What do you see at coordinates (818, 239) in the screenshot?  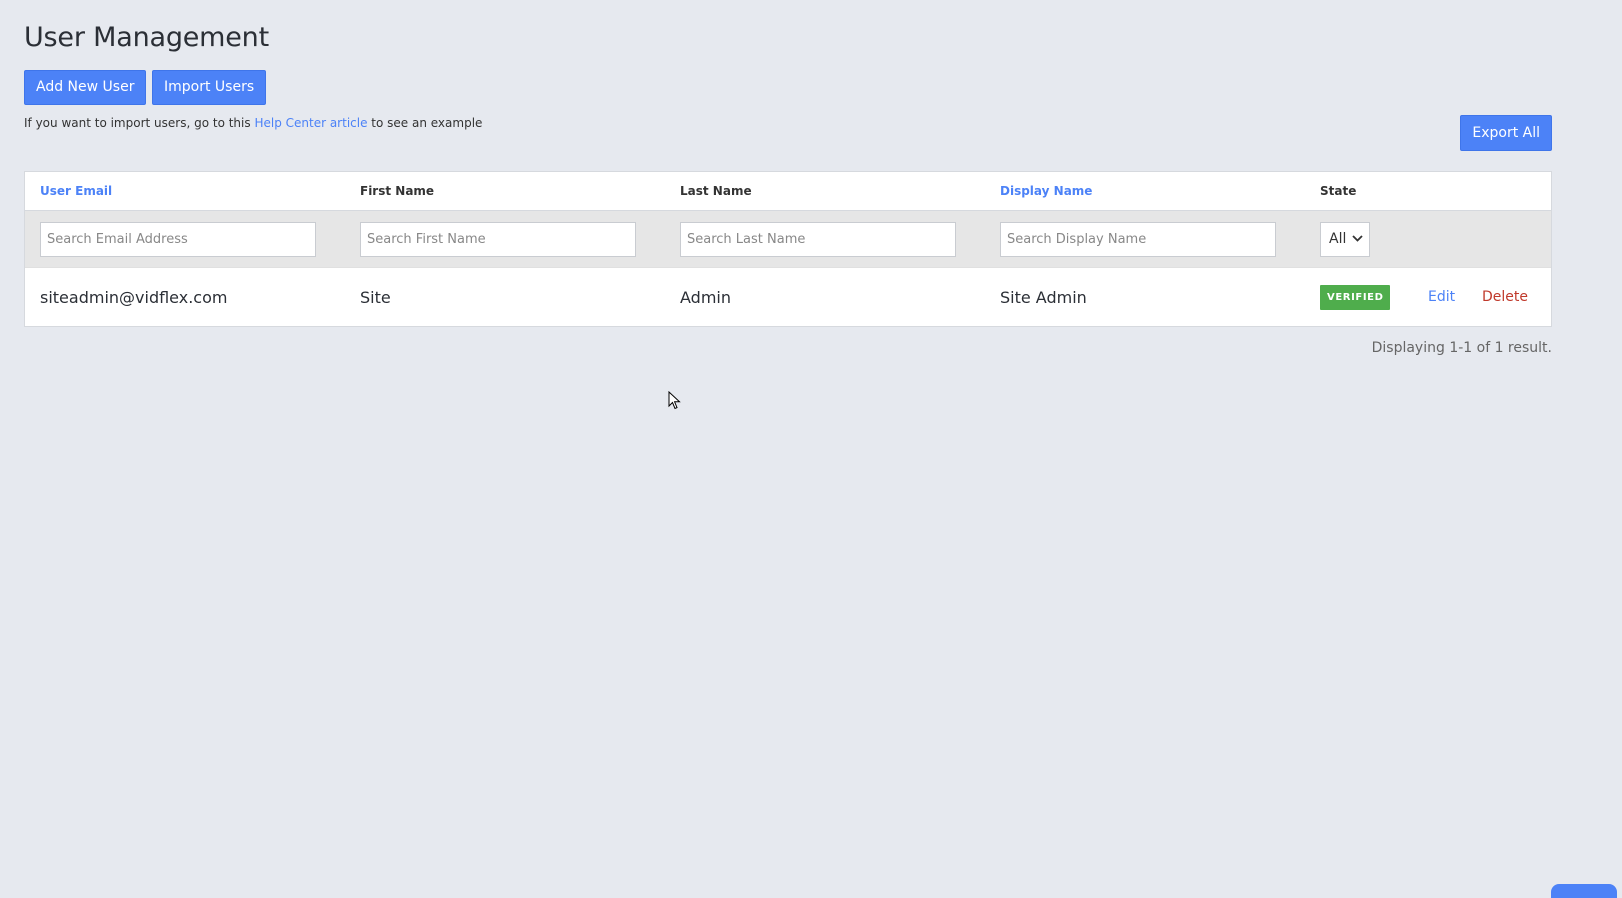 I see `search-last-name-input` at bounding box center [818, 239].